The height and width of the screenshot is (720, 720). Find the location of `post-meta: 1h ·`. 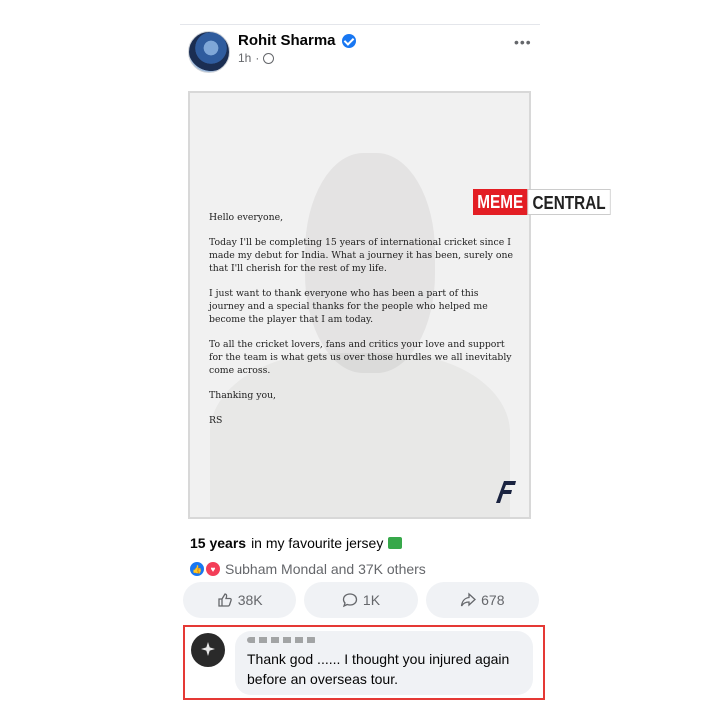

post-meta: 1h · is located at coordinates (256, 58).